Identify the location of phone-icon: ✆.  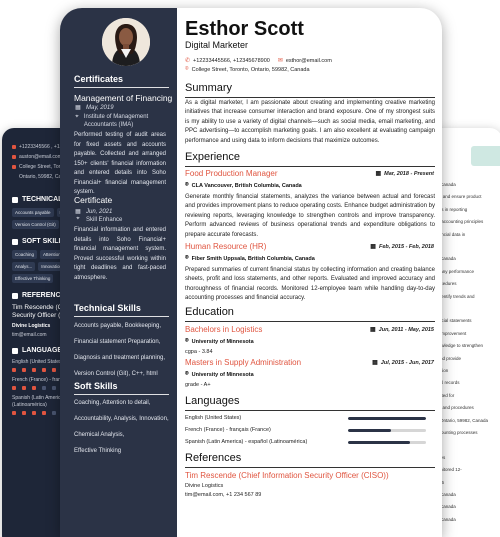
(188, 61).